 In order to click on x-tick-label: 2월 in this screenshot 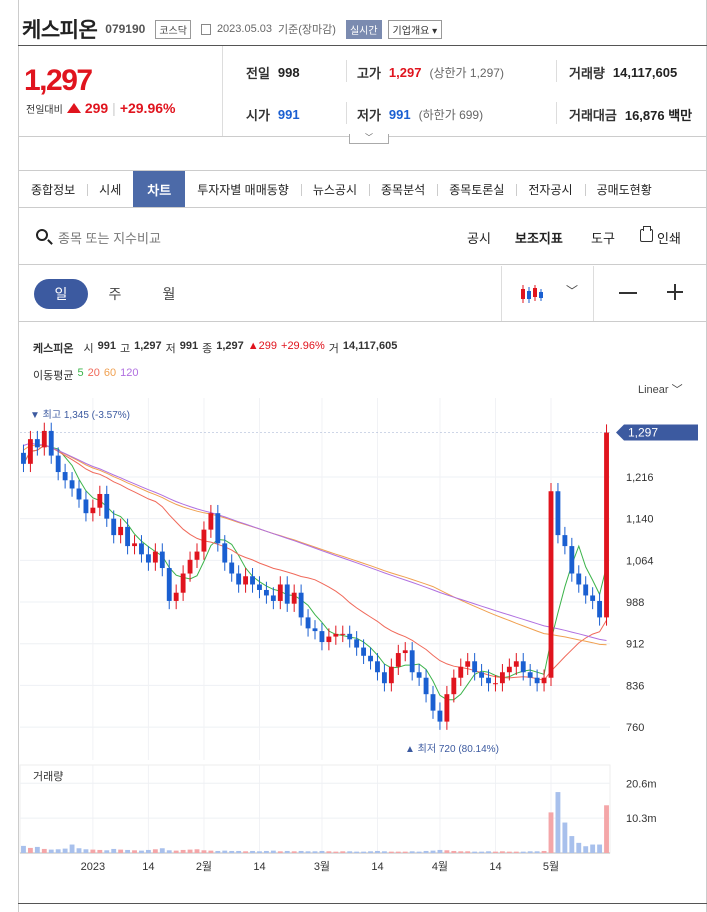, I will do `click(204, 866)`.